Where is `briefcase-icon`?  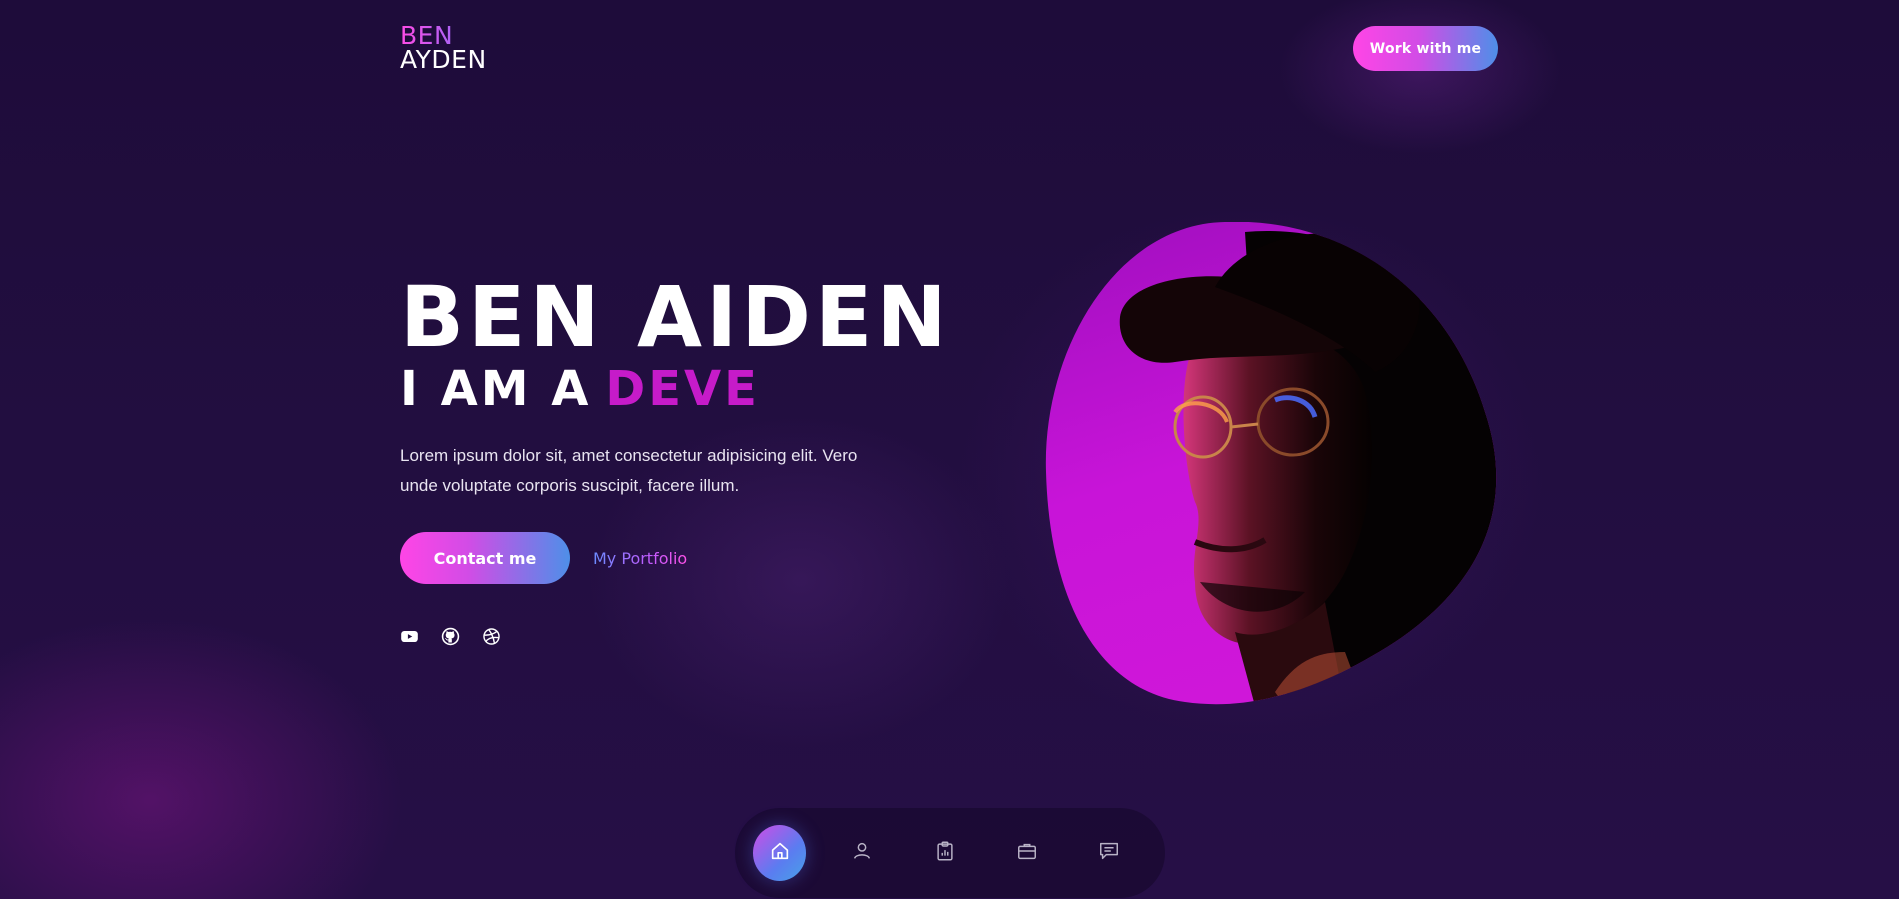 briefcase-icon is located at coordinates (1027, 853).